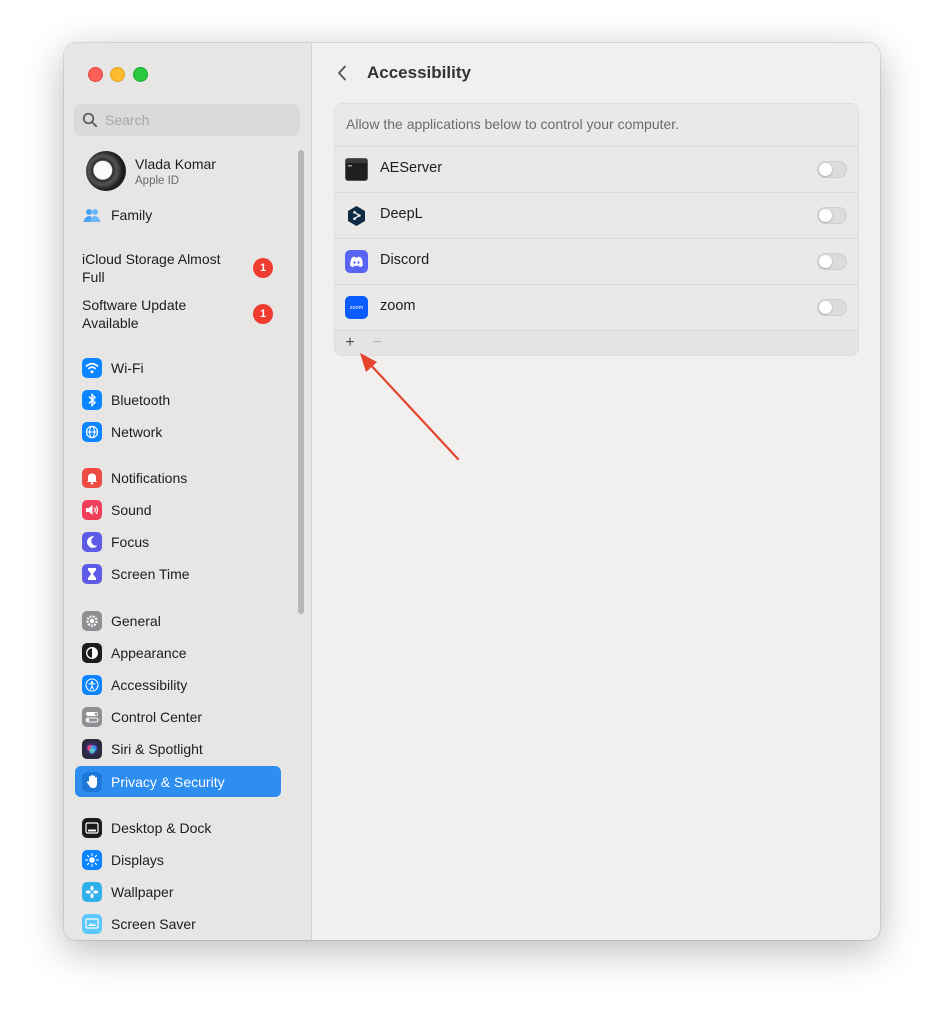 This screenshot has width=944, height=1024. I want to click on zoom-window-button, so click(140, 74).